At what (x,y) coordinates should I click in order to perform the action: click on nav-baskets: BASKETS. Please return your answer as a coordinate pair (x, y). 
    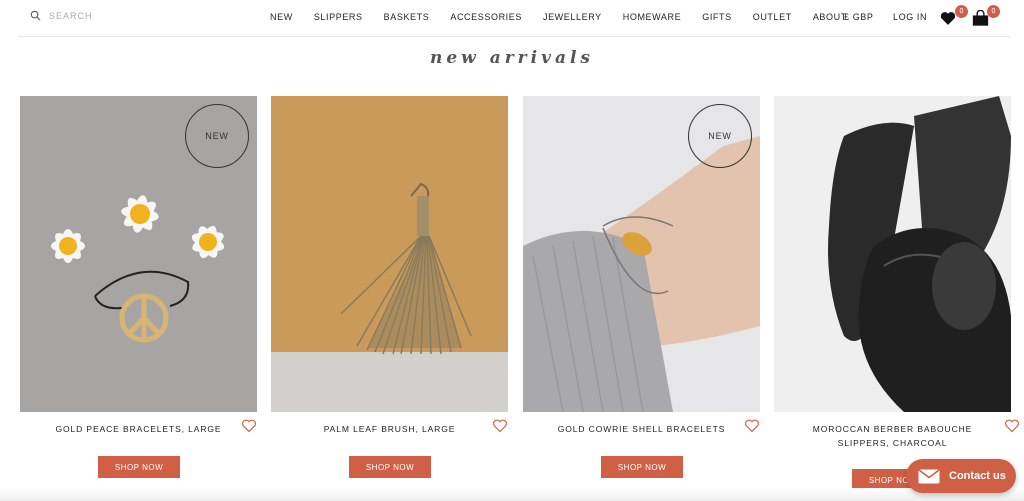
    Looking at the image, I should click on (407, 17).